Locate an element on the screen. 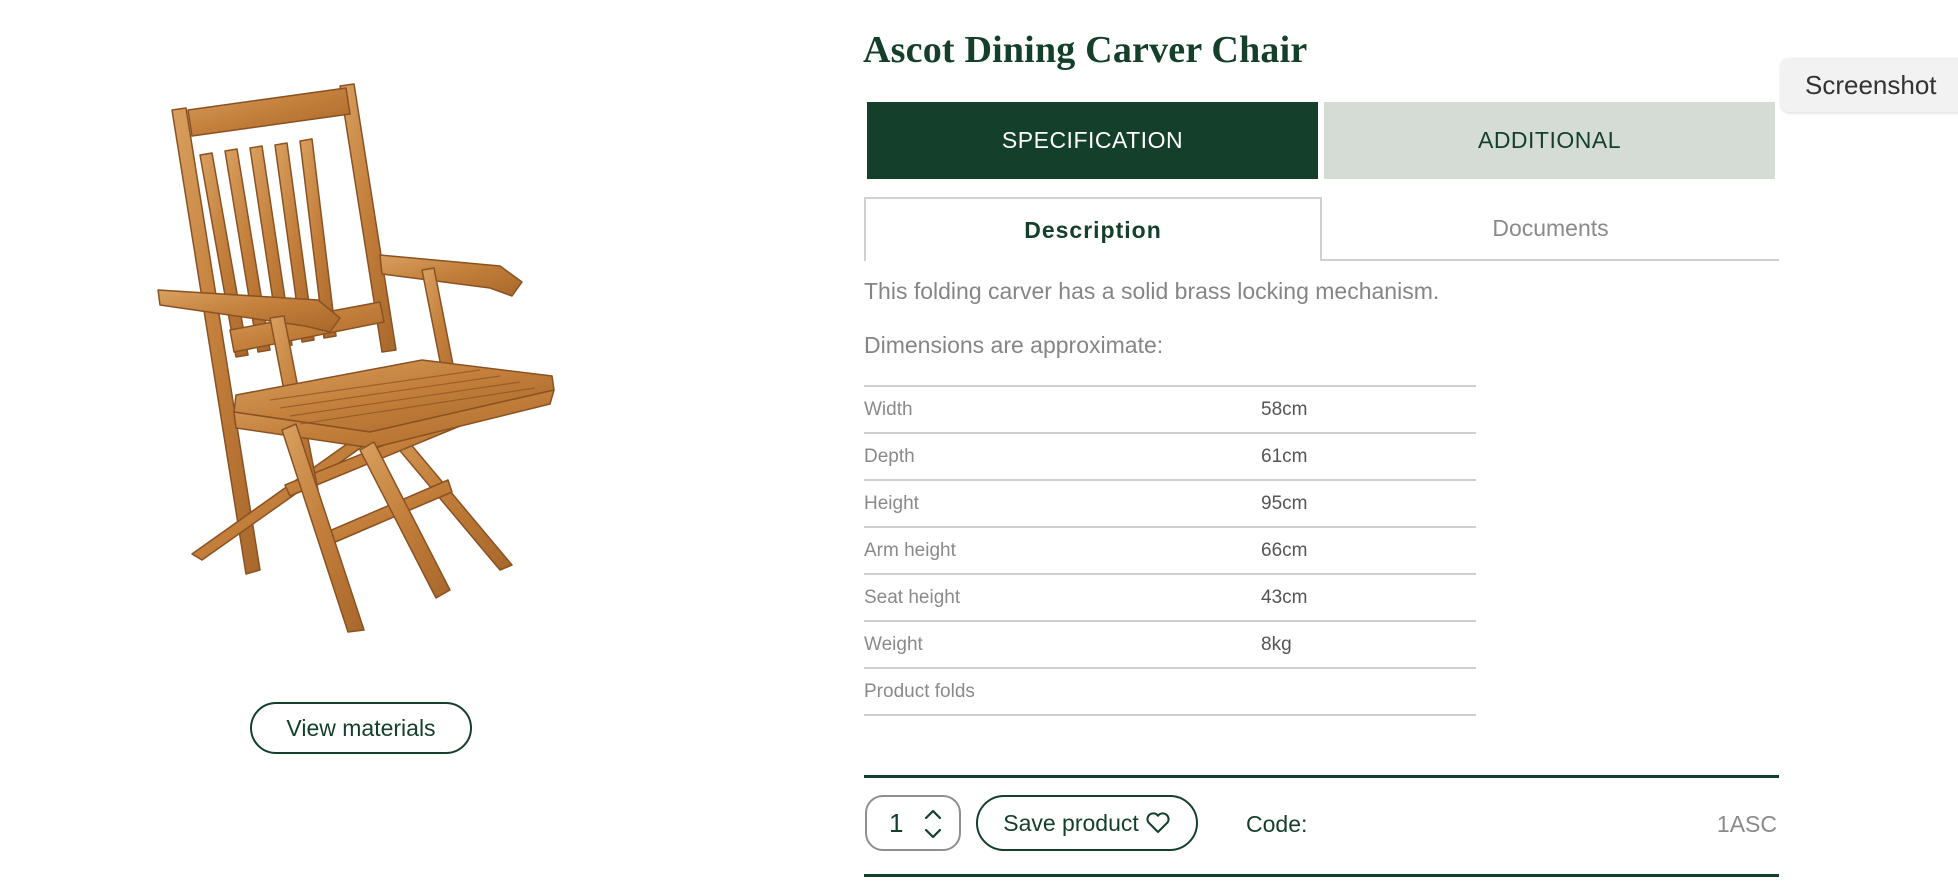  view-materials-button: View materials is located at coordinates (361, 728).